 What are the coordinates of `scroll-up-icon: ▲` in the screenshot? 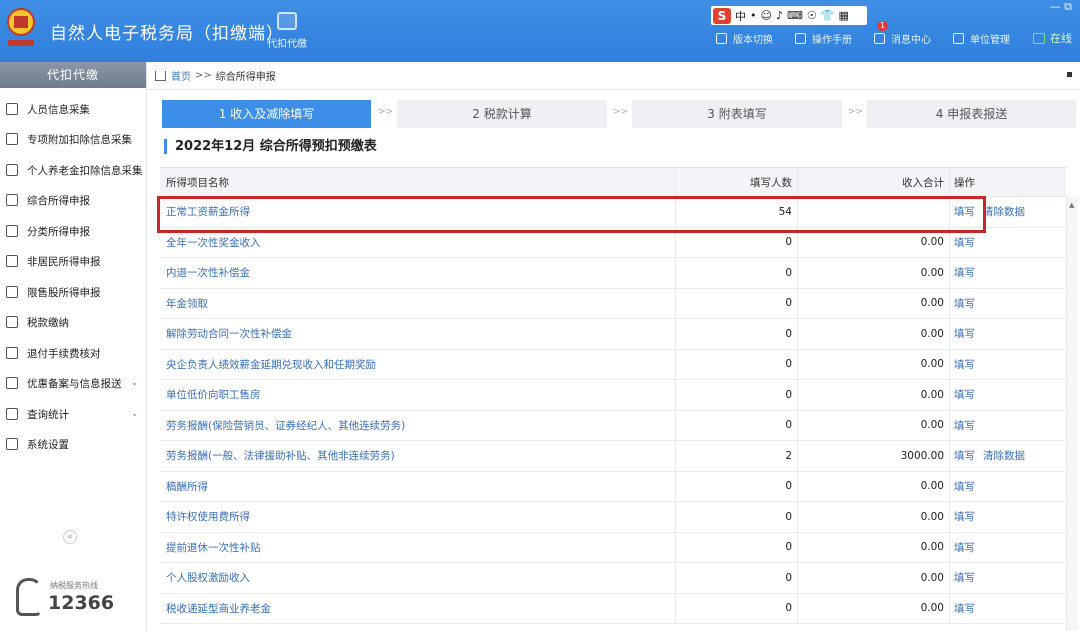 It's located at (1071, 205).